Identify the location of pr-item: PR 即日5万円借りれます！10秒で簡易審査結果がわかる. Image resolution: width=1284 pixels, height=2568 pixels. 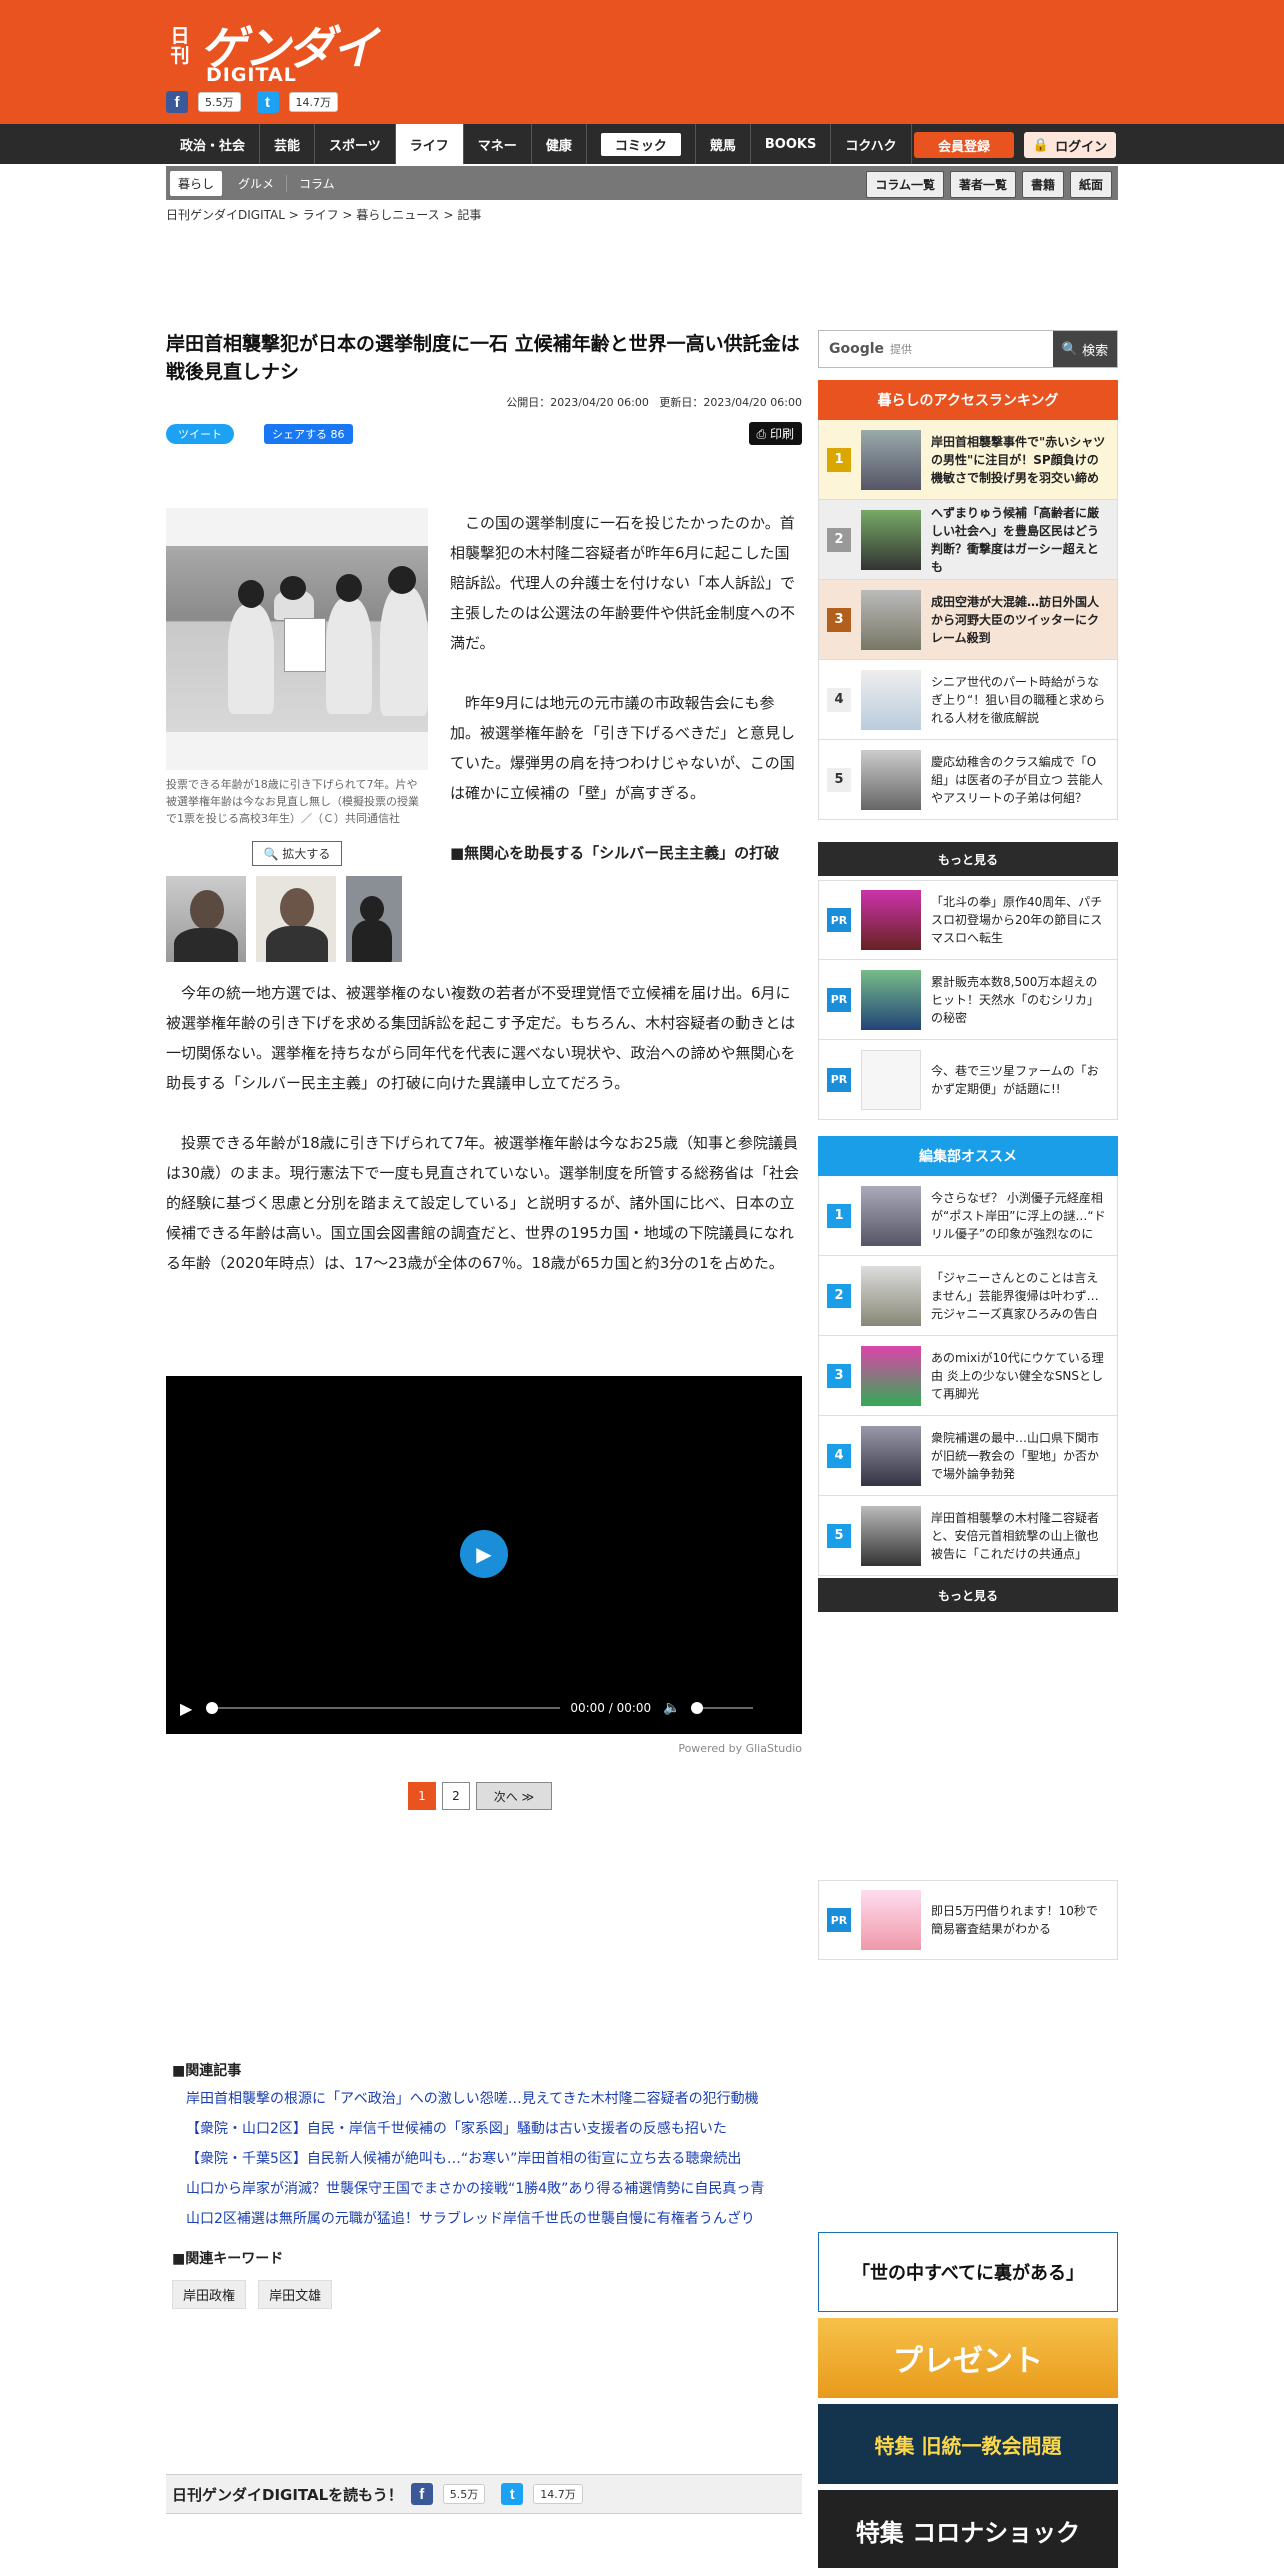
(968, 1920).